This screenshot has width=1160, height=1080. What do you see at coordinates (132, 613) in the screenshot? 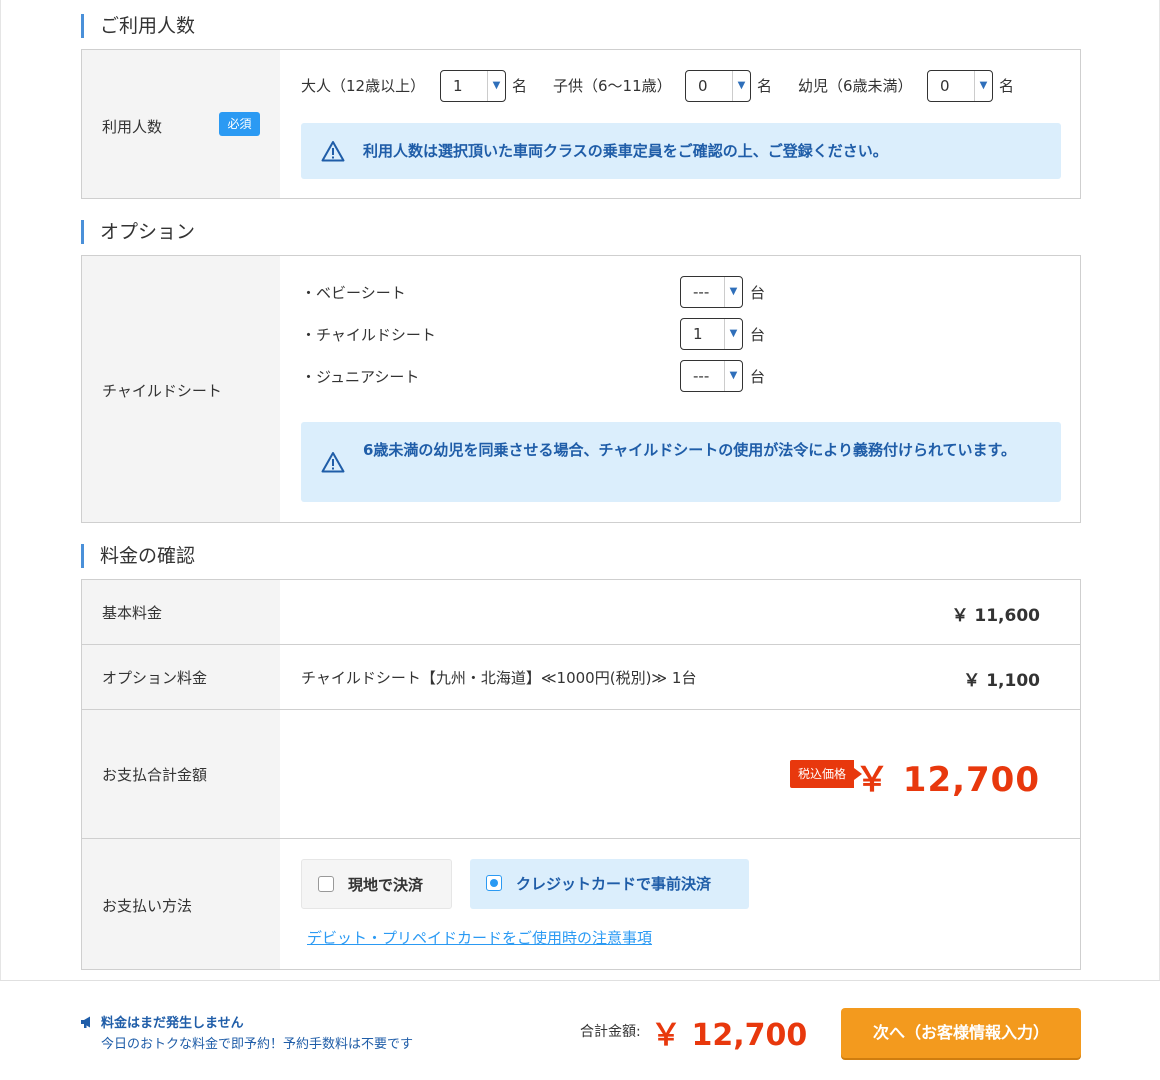
I see `base-fee-label: 基本料金` at bounding box center [132, 613].